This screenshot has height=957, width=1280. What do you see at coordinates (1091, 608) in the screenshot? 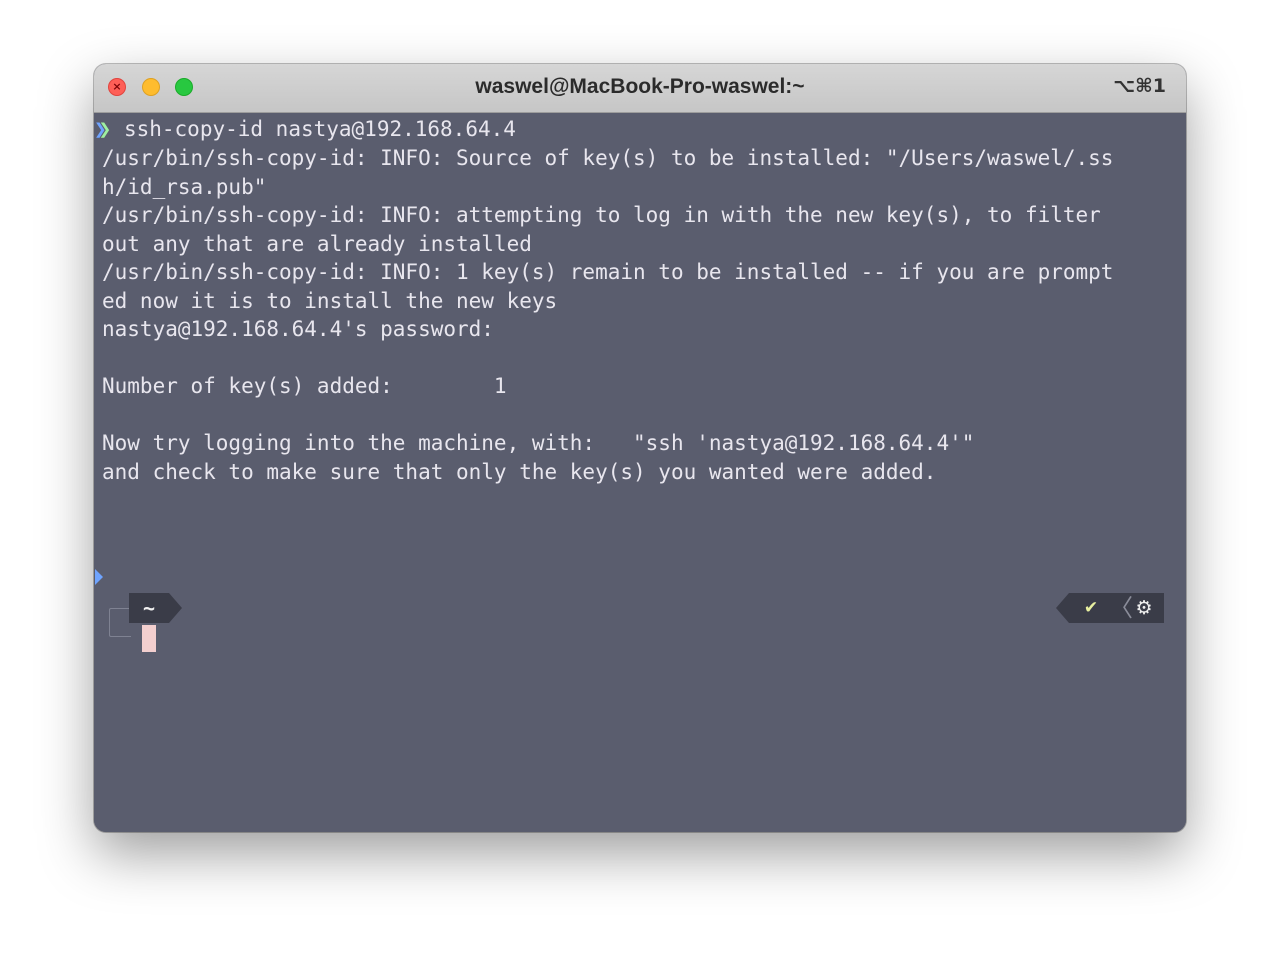
I see `check-icon: ✔` at bounding box center [1091, 608].